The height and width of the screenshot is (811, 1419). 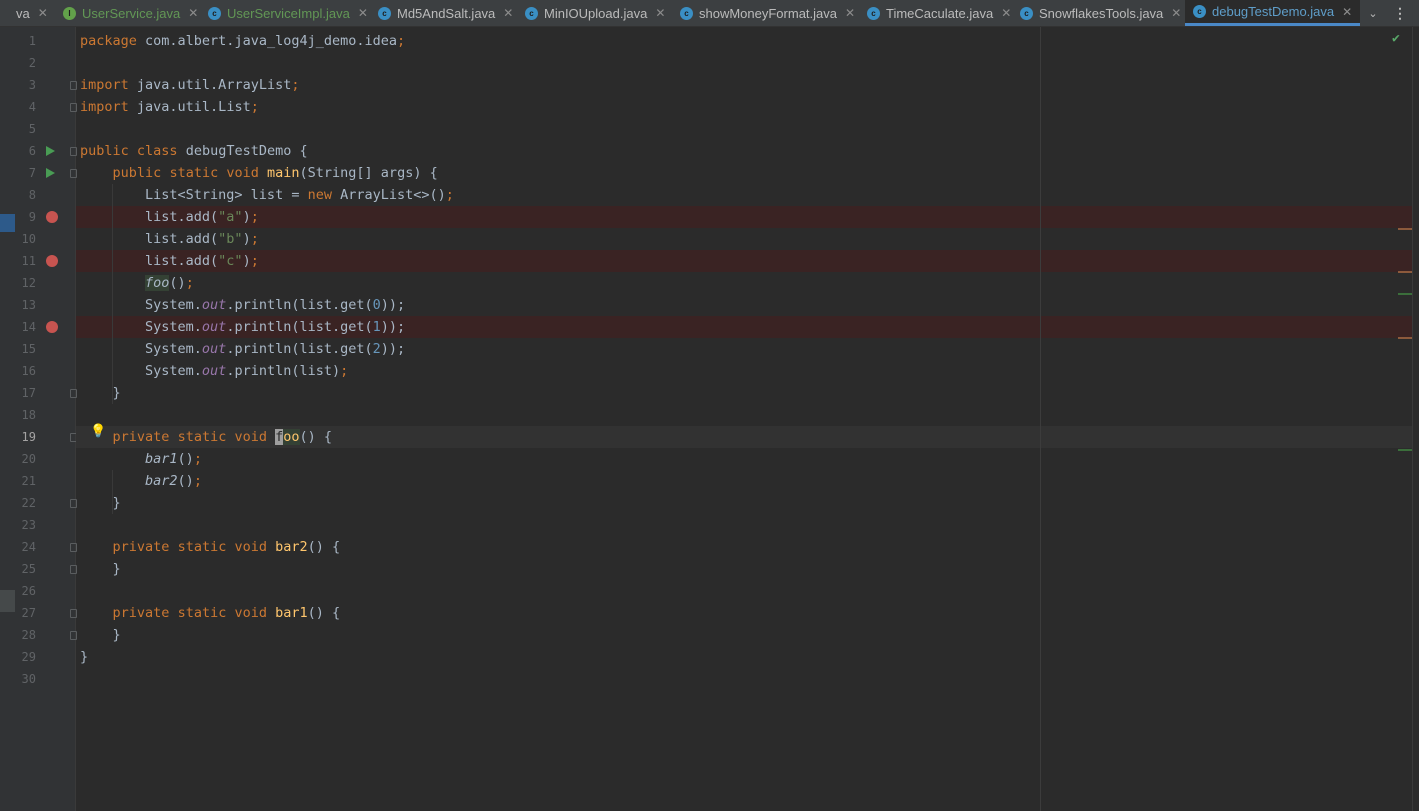 What do you see at coordinates (25, 635) in the screenshot?
I see `line-number: 28` at bounding box center [25, 635].